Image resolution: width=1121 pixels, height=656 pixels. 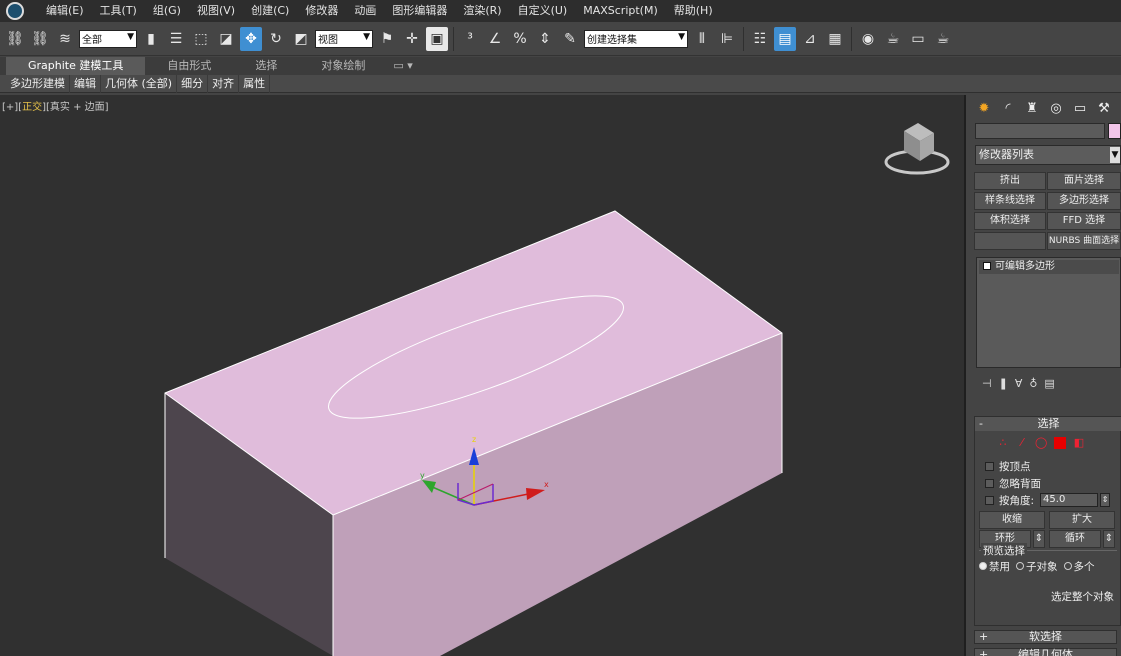 What do you see at coordinates (989, 483) in the screenshot?
I see `ignore-backface-checkbox` at bounding box center [989, 483].